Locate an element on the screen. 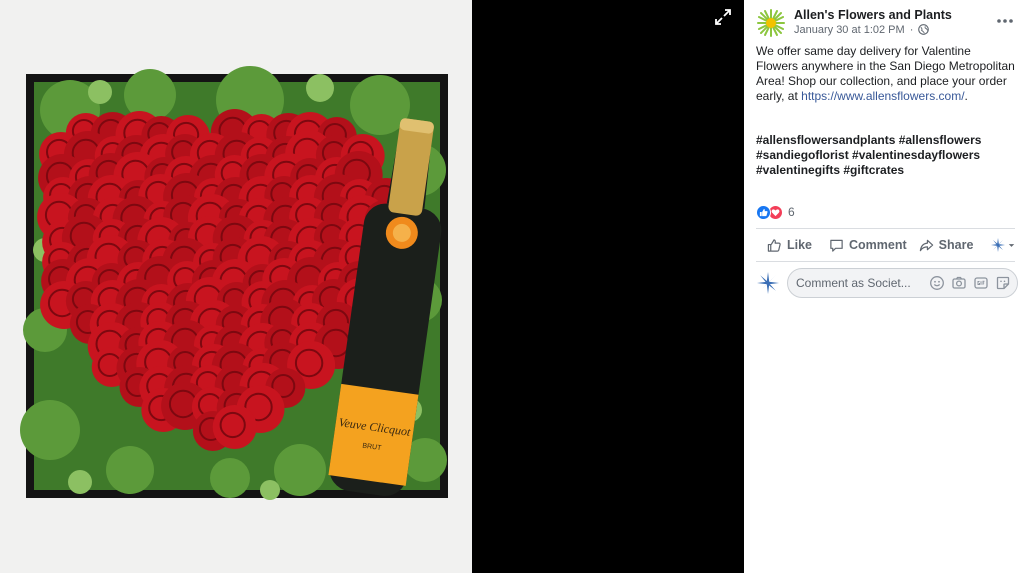 Image resolution: width=1024 pixels, height=573 pixels. reaction-audience-selector is located at coordinates (1002, 245).